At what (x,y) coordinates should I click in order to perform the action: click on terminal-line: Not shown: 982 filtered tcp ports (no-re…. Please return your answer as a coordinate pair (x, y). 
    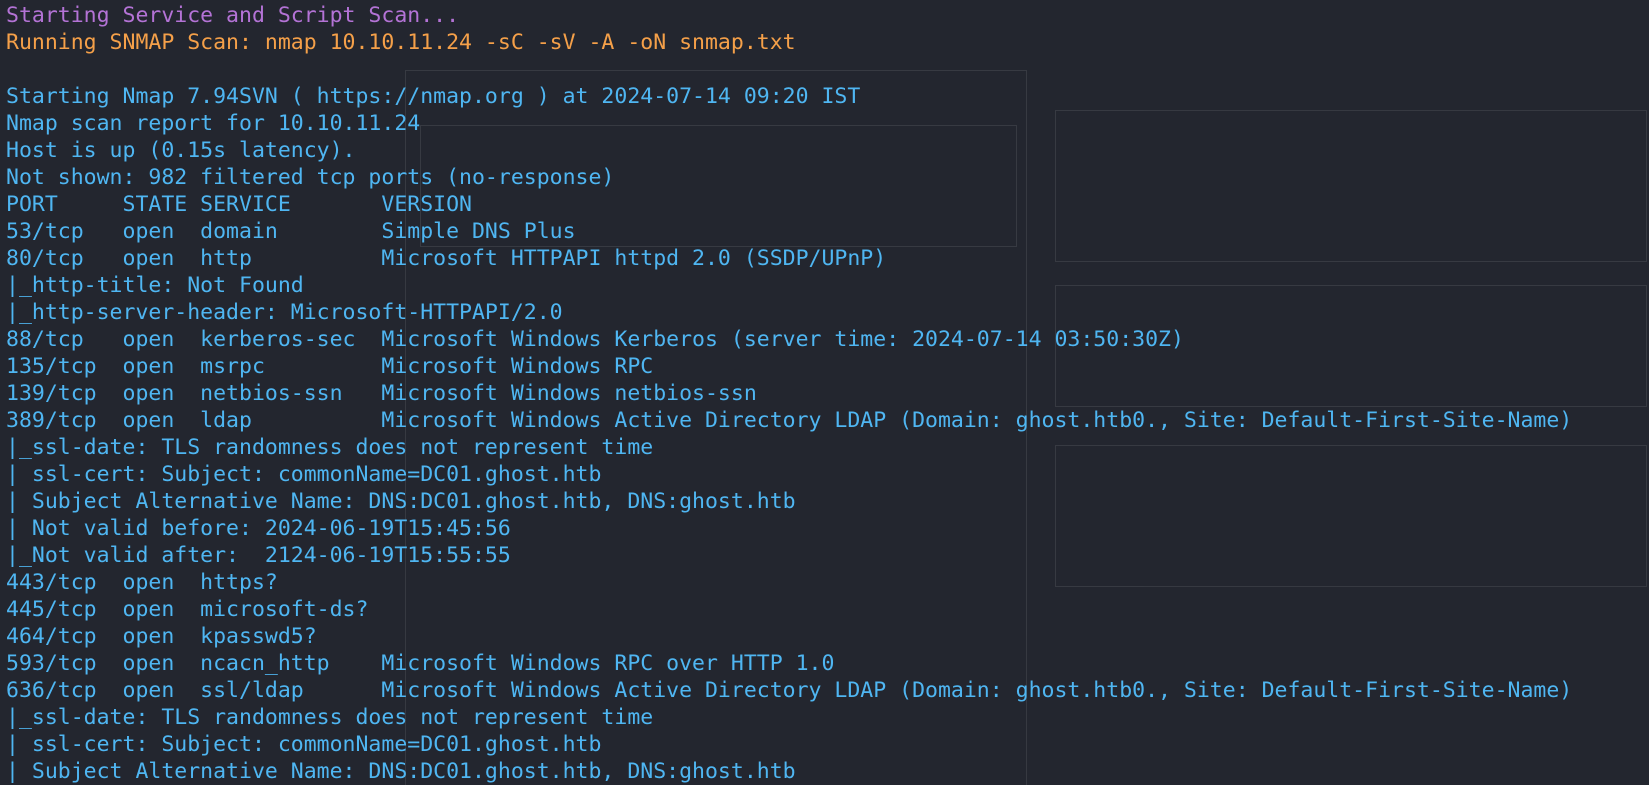
    Looking at the image, I should click on (310, 177).